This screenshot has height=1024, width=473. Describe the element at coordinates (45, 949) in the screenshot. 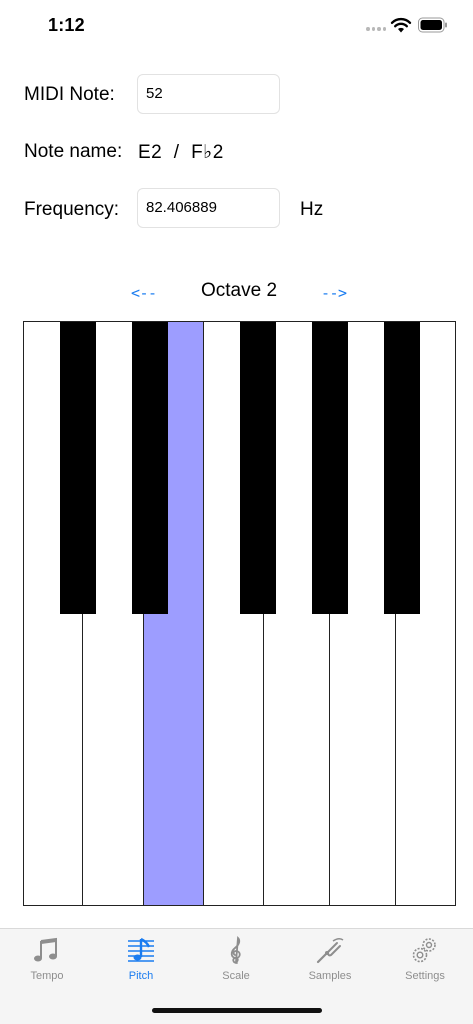

I see `music-notes-icon` at that location.